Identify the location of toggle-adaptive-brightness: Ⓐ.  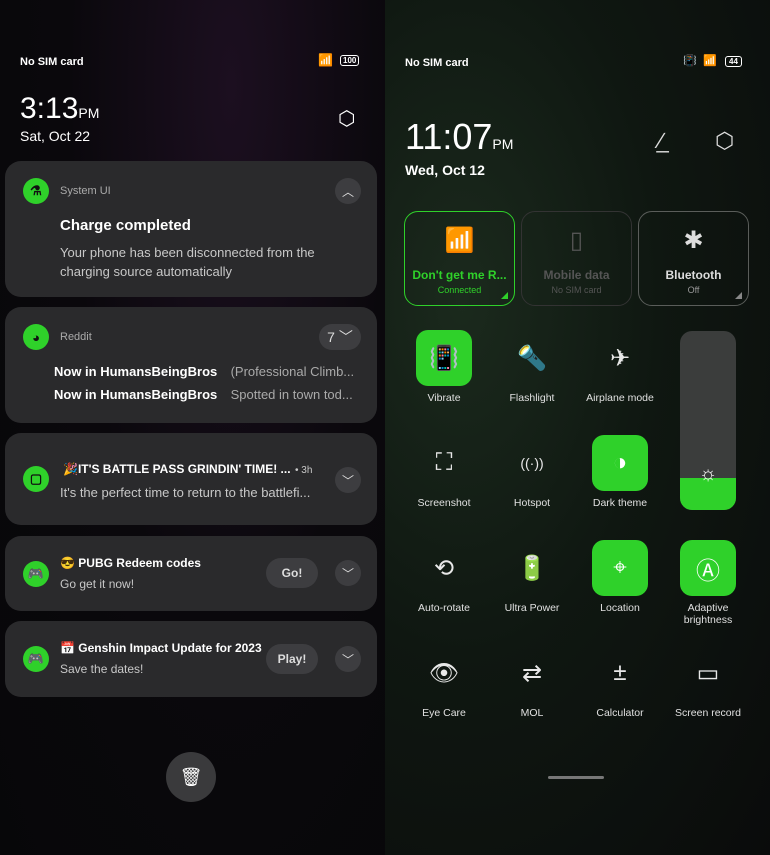
(708, 568).